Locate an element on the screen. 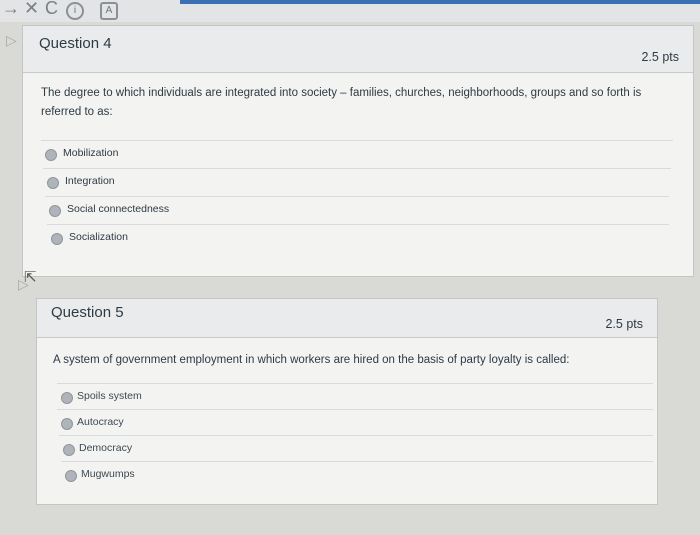  tab-icon: A is located at coordinates (109, 11).